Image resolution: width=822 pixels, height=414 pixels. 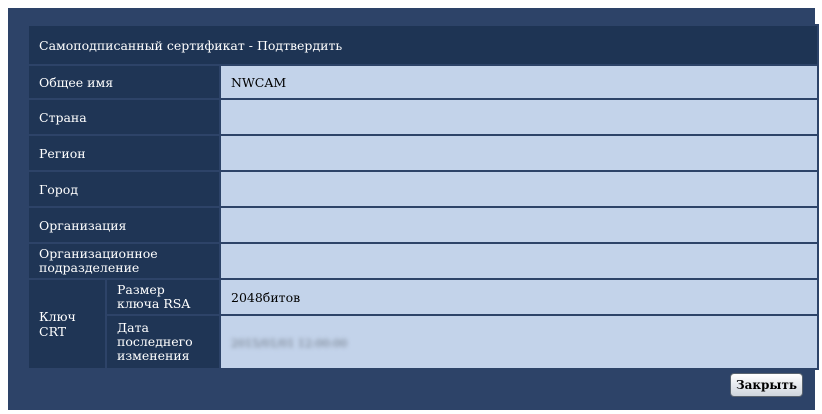 I want to click on last-modified-value: 2015/01/01 12:00:00, so click(x=289, y=343).